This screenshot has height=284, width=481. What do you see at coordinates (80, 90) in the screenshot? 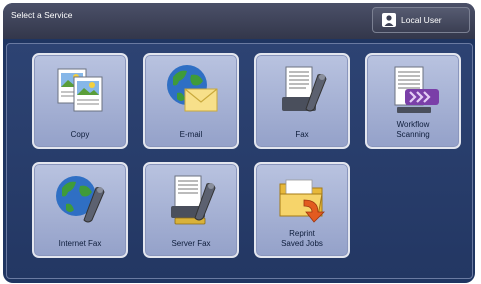
I see `copy-icon` at bounding box center [80, 90].